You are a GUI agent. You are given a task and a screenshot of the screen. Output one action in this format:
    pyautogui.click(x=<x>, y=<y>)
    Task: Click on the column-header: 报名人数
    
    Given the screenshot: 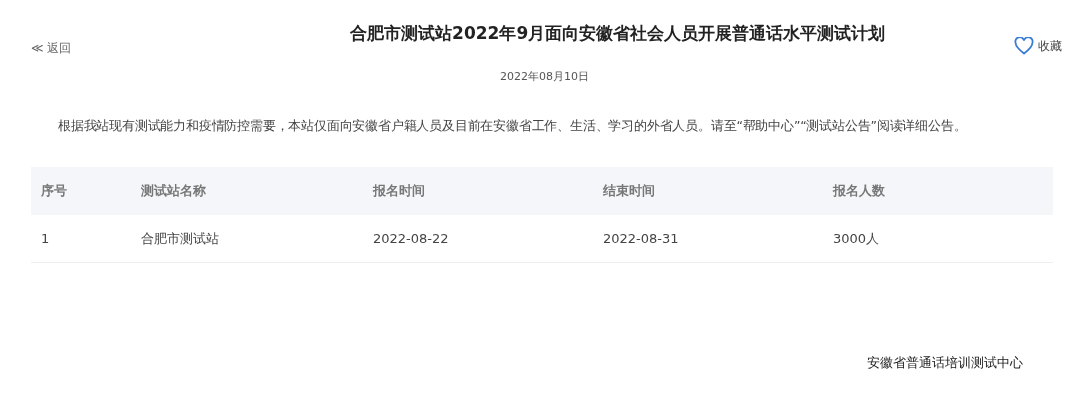 What is the action you would take?
    pyautogui.click(x=943, y=191)
    